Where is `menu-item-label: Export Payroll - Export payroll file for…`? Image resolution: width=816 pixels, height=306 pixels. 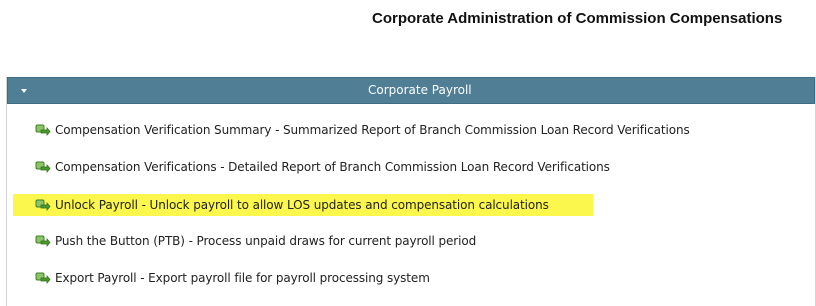
menu-item-label: Export Payroll - Export payroll file for… is located at coordinates (242, 278).